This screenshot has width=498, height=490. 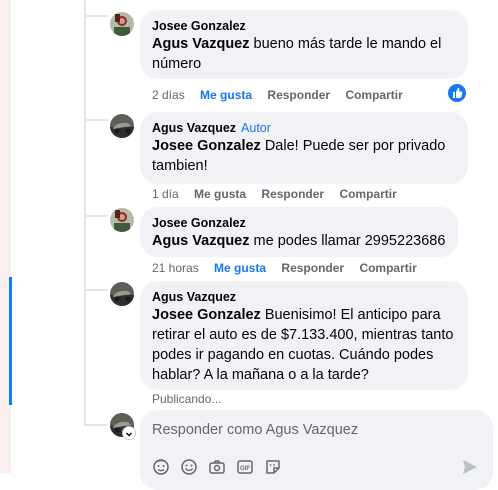 I want to click on gif-icon: GIF, so click(x=245, y=467).